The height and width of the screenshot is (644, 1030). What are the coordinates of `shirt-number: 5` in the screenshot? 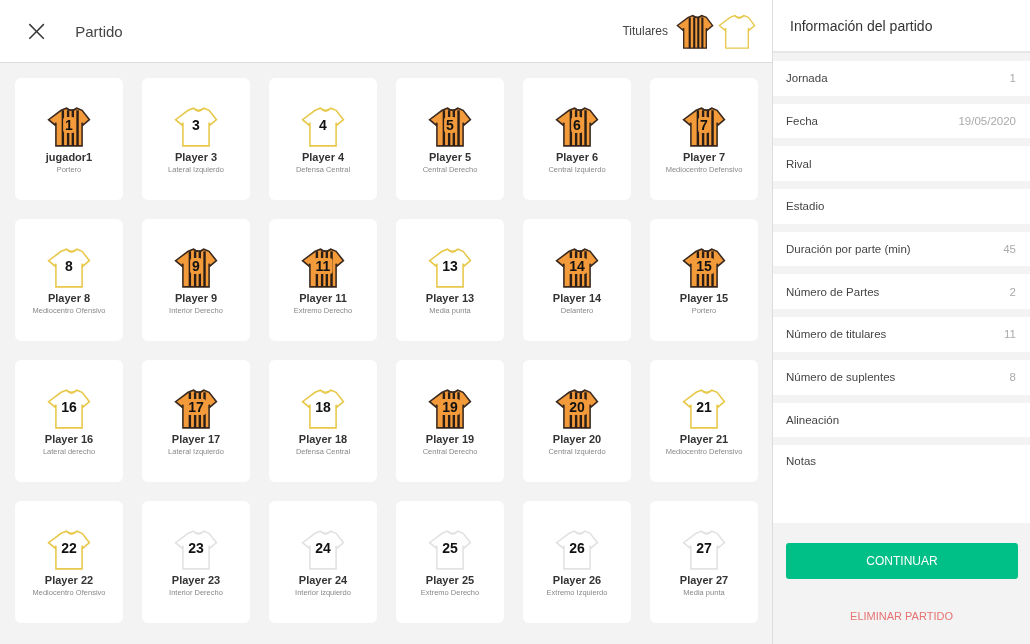 It's located at (450, 125).